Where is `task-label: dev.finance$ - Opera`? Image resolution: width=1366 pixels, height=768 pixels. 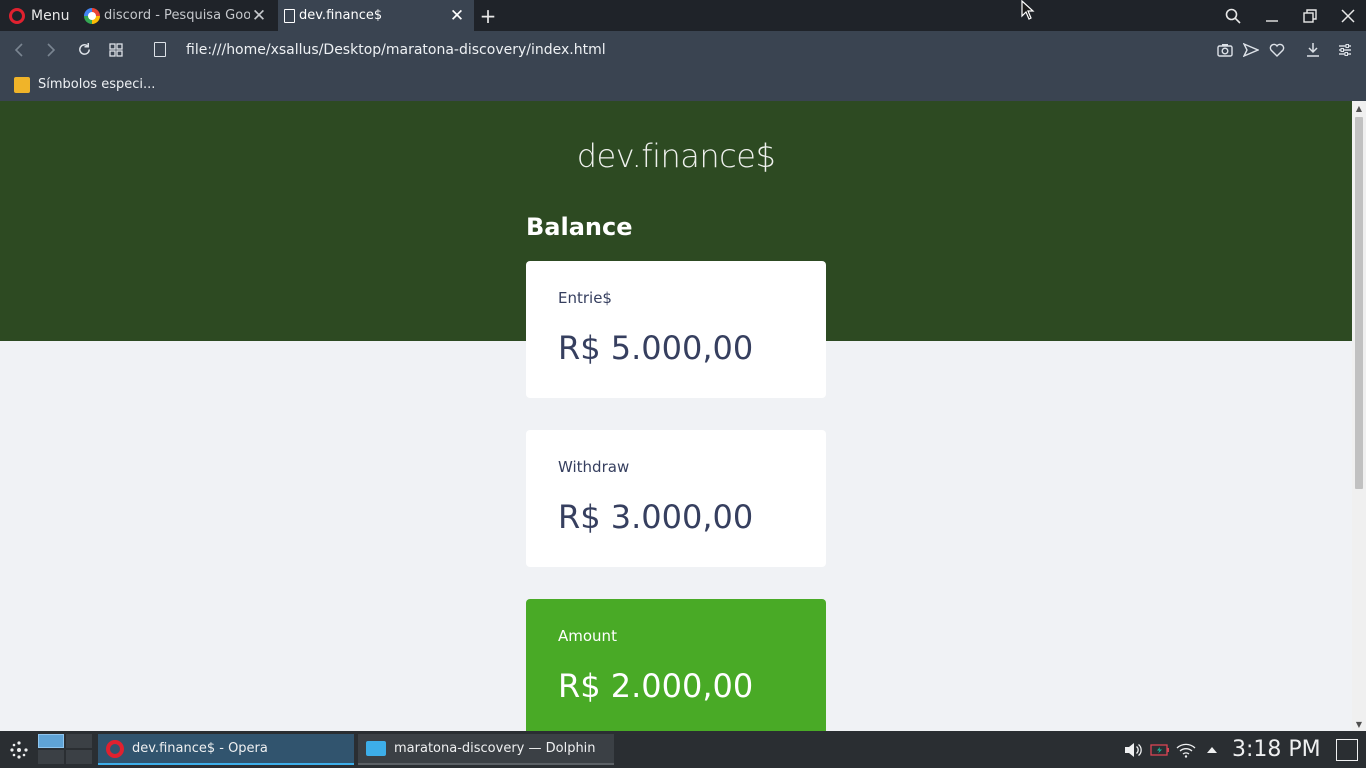
task-label: dev.finance$ - Opera is located at coordinates (200, 748).